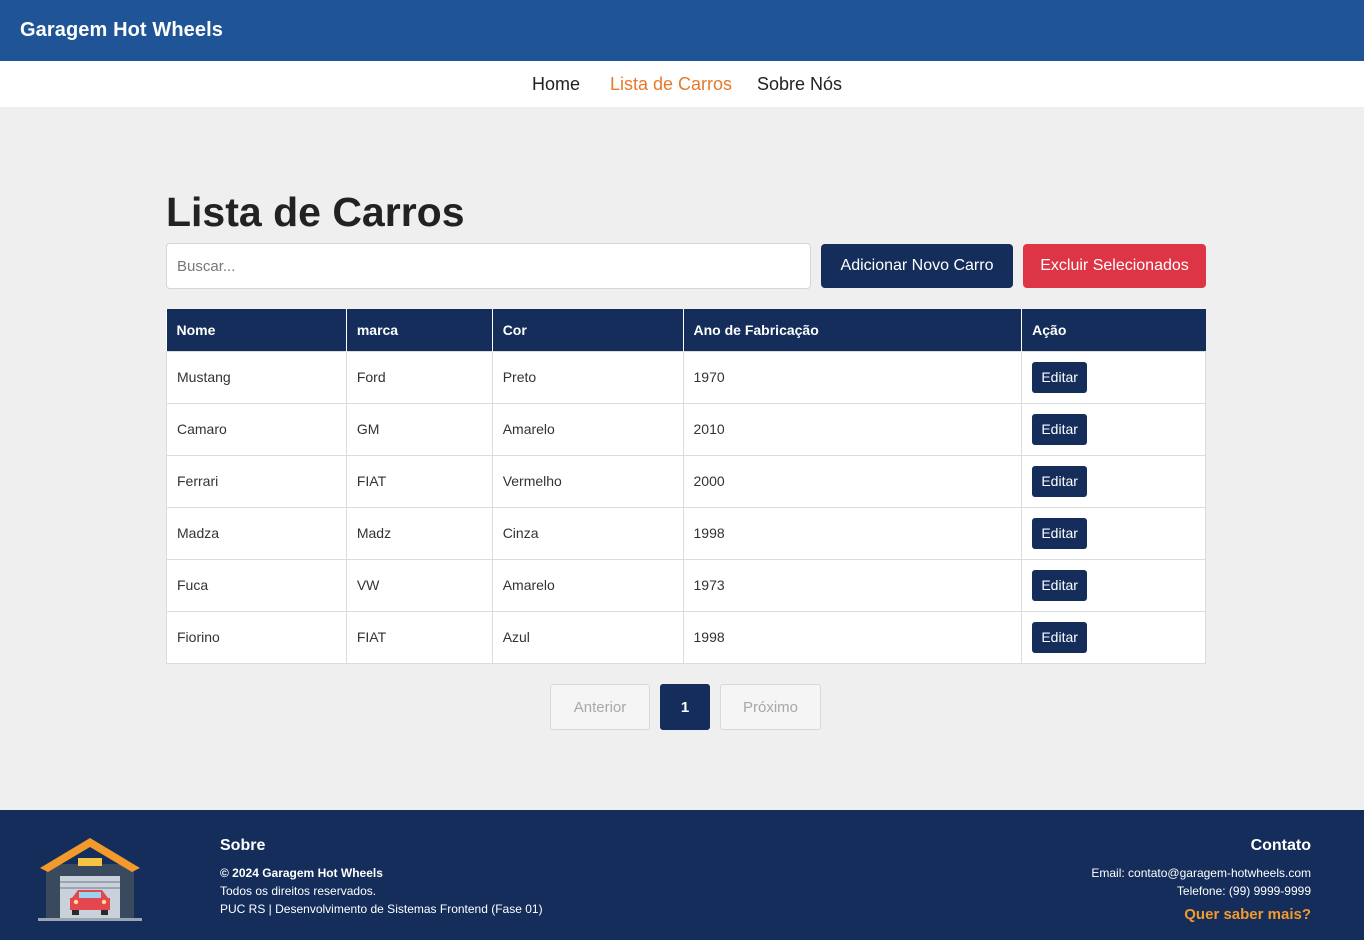 The height and width of the screenshot is (940, 1364). I want to click on cell-ano: 2000, so click(852, 481).